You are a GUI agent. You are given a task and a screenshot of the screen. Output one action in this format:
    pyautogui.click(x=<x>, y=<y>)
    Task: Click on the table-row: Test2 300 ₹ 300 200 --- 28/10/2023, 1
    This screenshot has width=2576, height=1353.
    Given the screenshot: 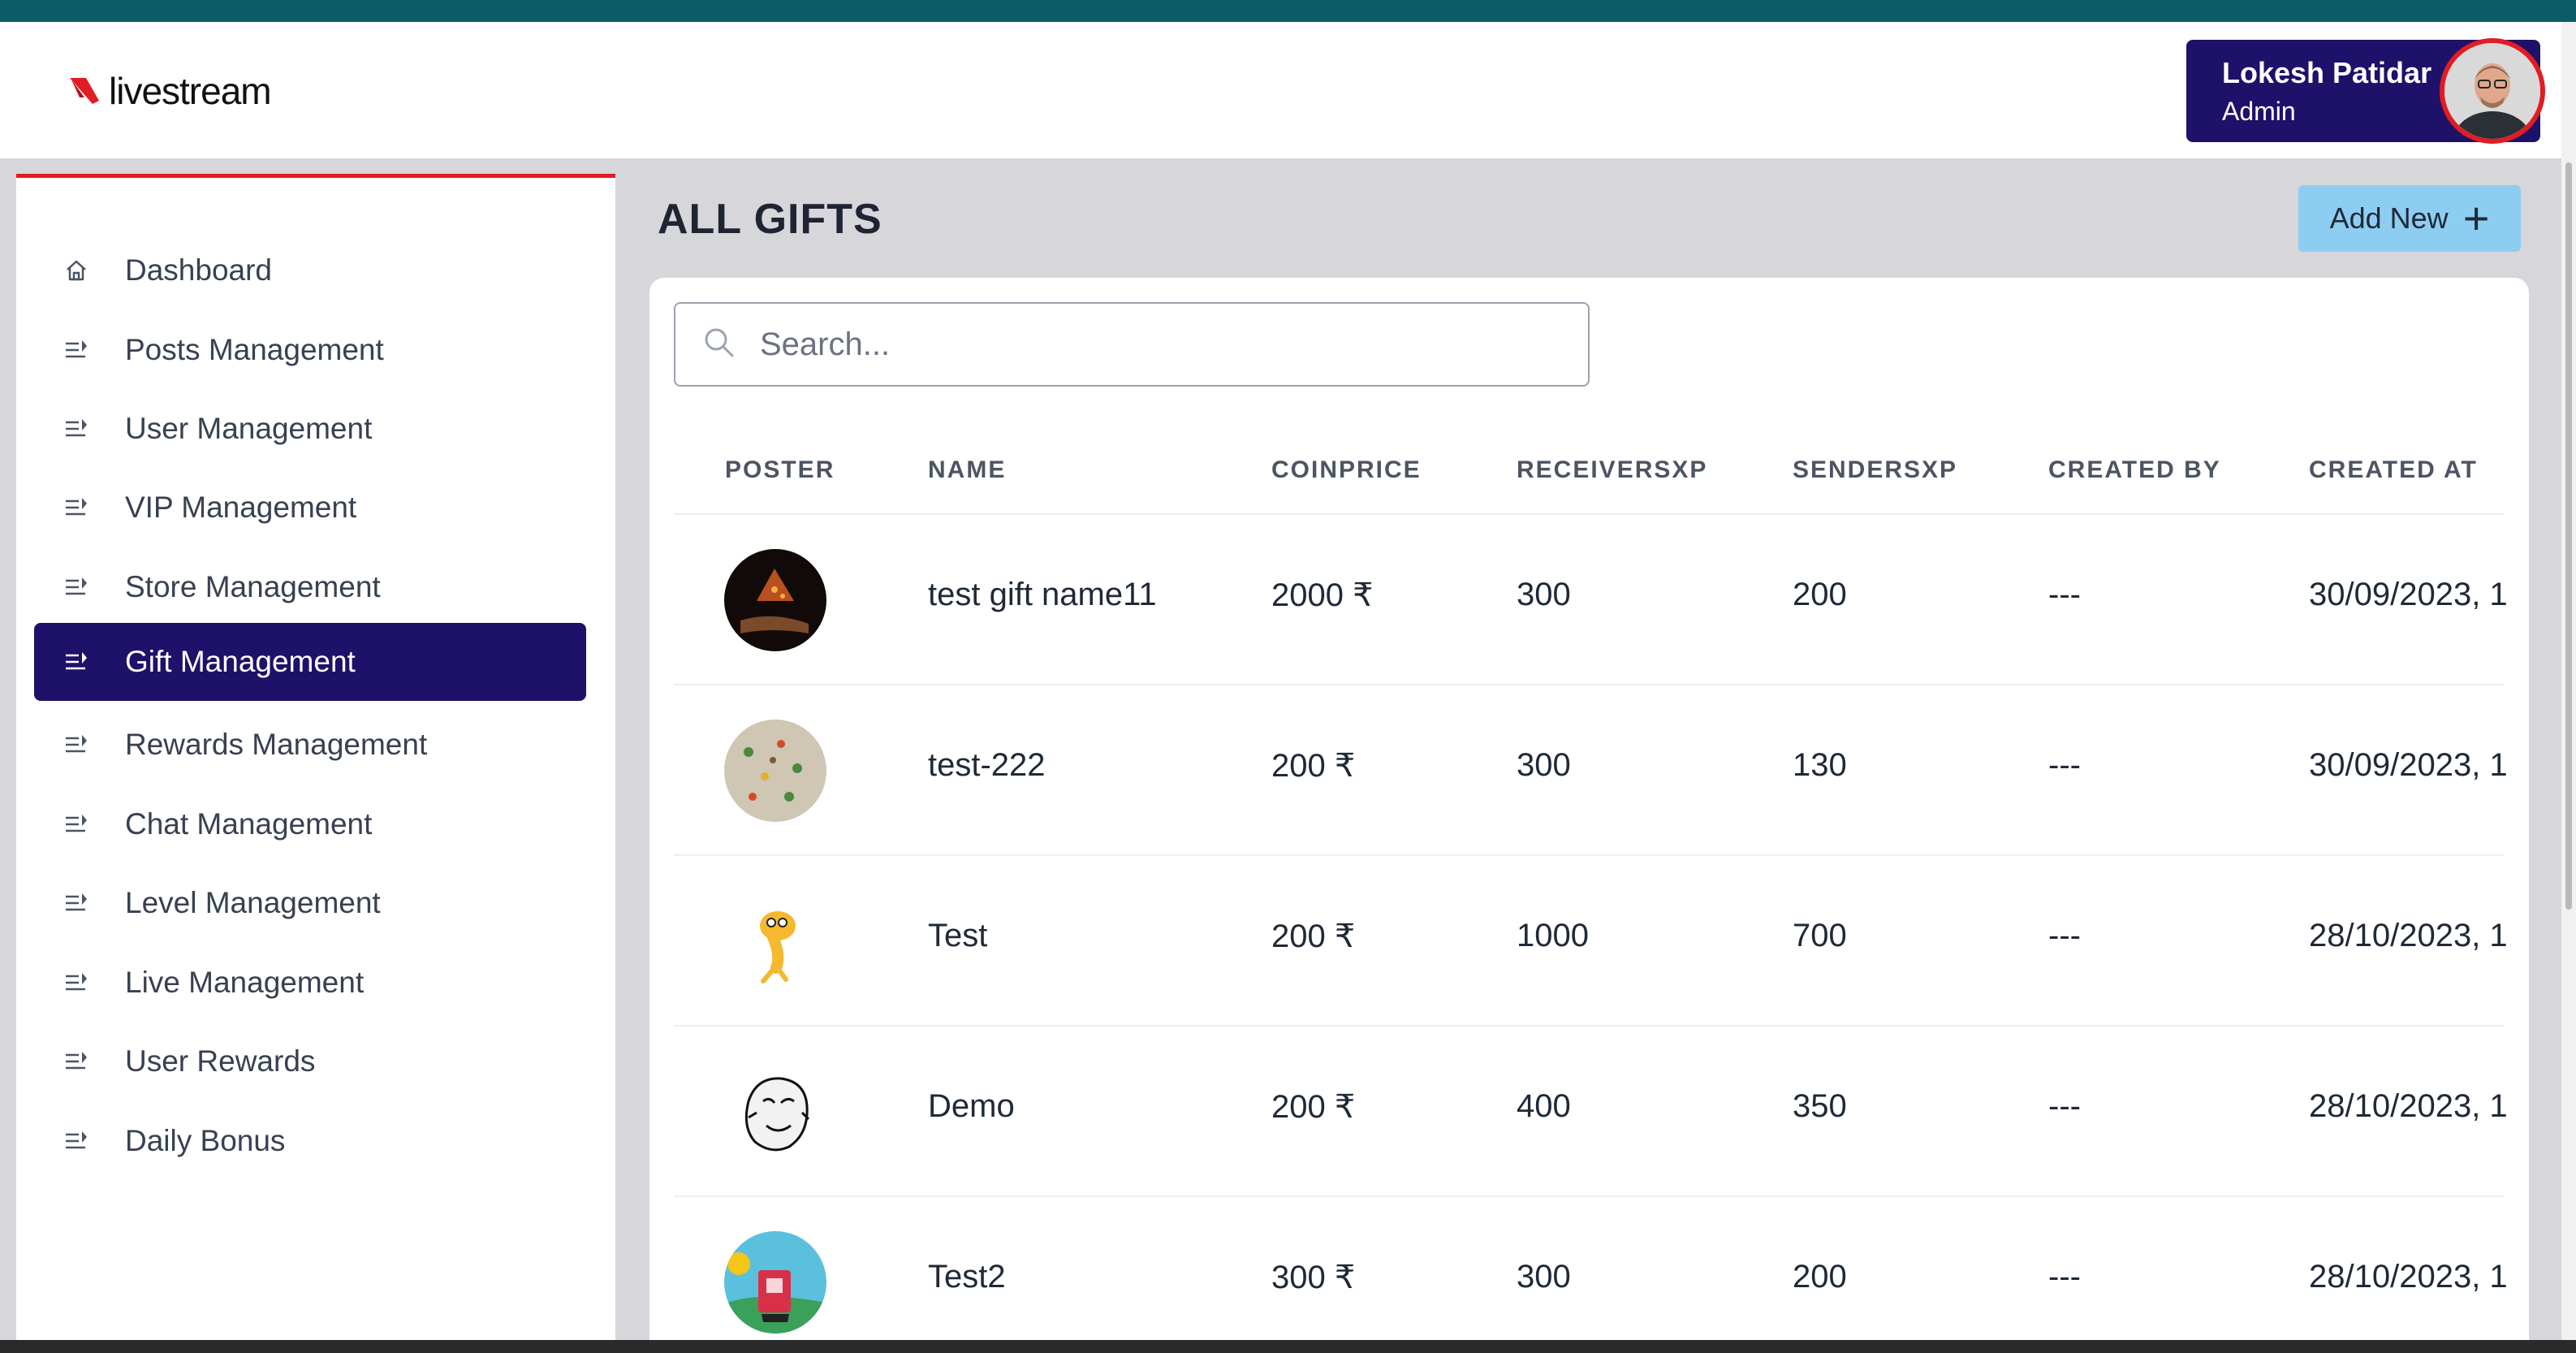 What is the action you would take?
    pyautogui.click(x=1591, y=1274)
    